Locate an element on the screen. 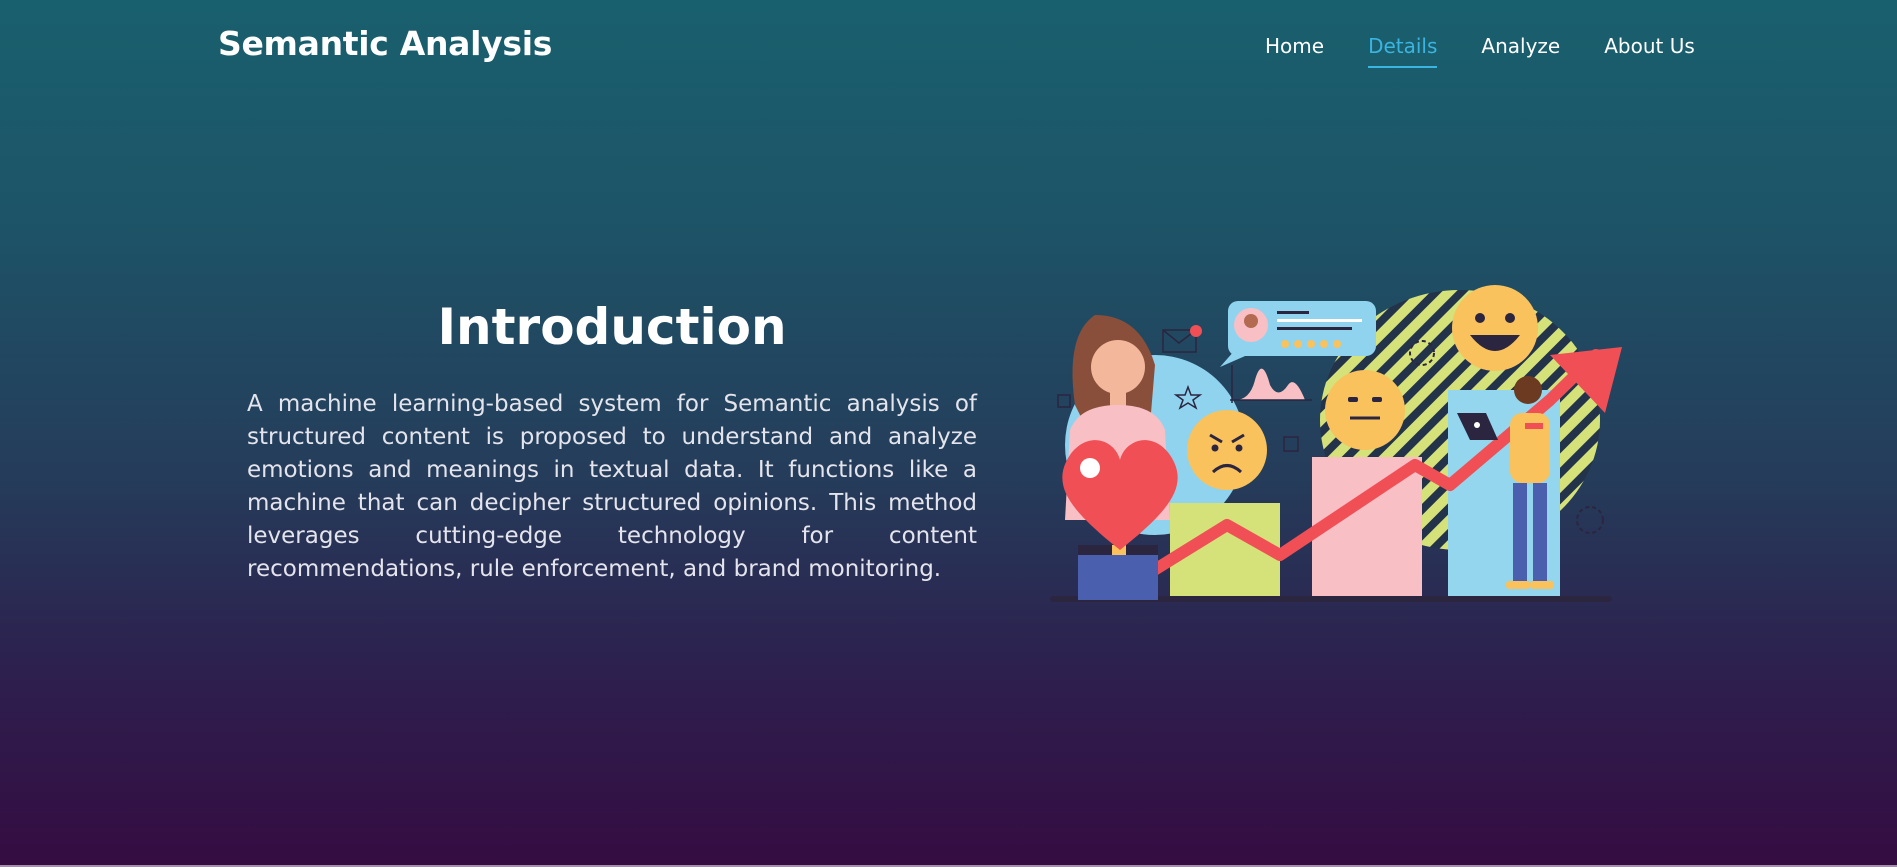 The width and height of the screenshot is (1897, 867). sentiment-illustration is located at coordinates (1336, 443).